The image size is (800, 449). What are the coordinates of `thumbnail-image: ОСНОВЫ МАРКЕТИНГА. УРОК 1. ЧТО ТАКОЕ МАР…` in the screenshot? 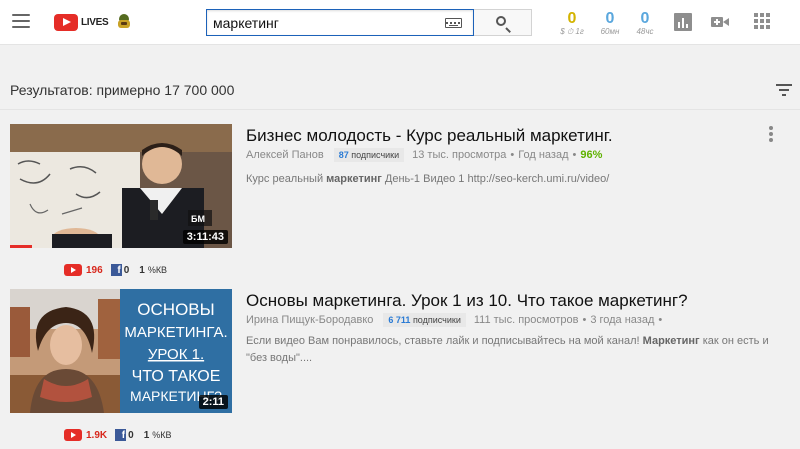 It's located at (121, 351).